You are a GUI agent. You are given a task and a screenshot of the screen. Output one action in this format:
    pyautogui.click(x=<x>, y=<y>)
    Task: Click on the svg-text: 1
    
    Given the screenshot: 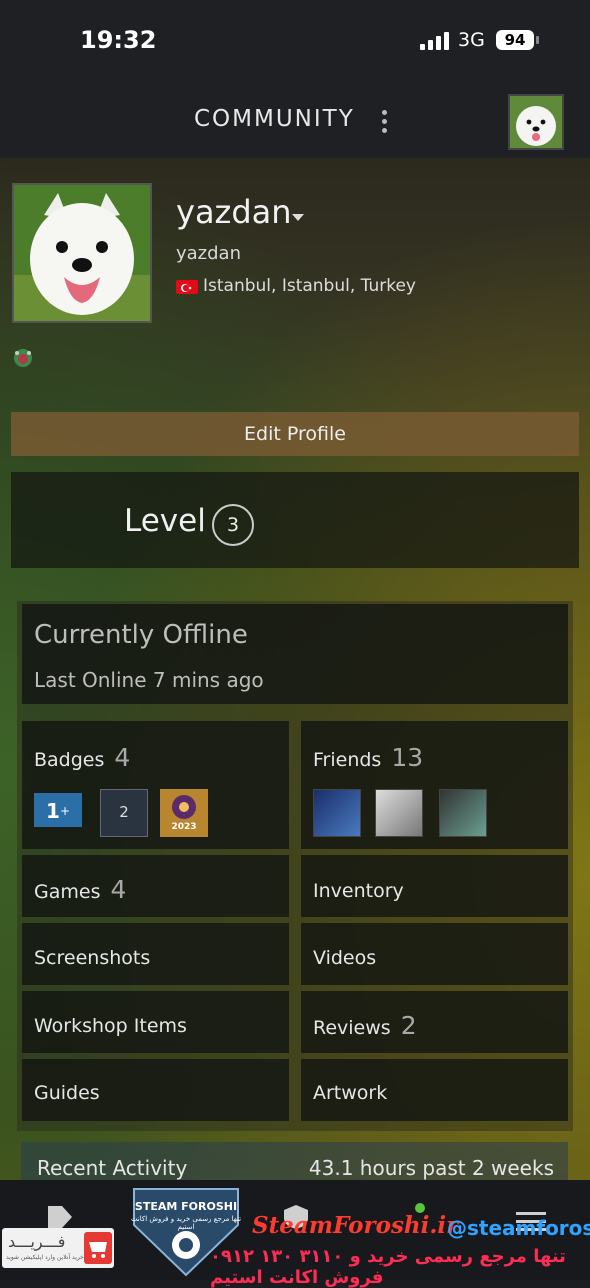 What is the action you would take?
    pyautogui.click(x=53, y=811)
    